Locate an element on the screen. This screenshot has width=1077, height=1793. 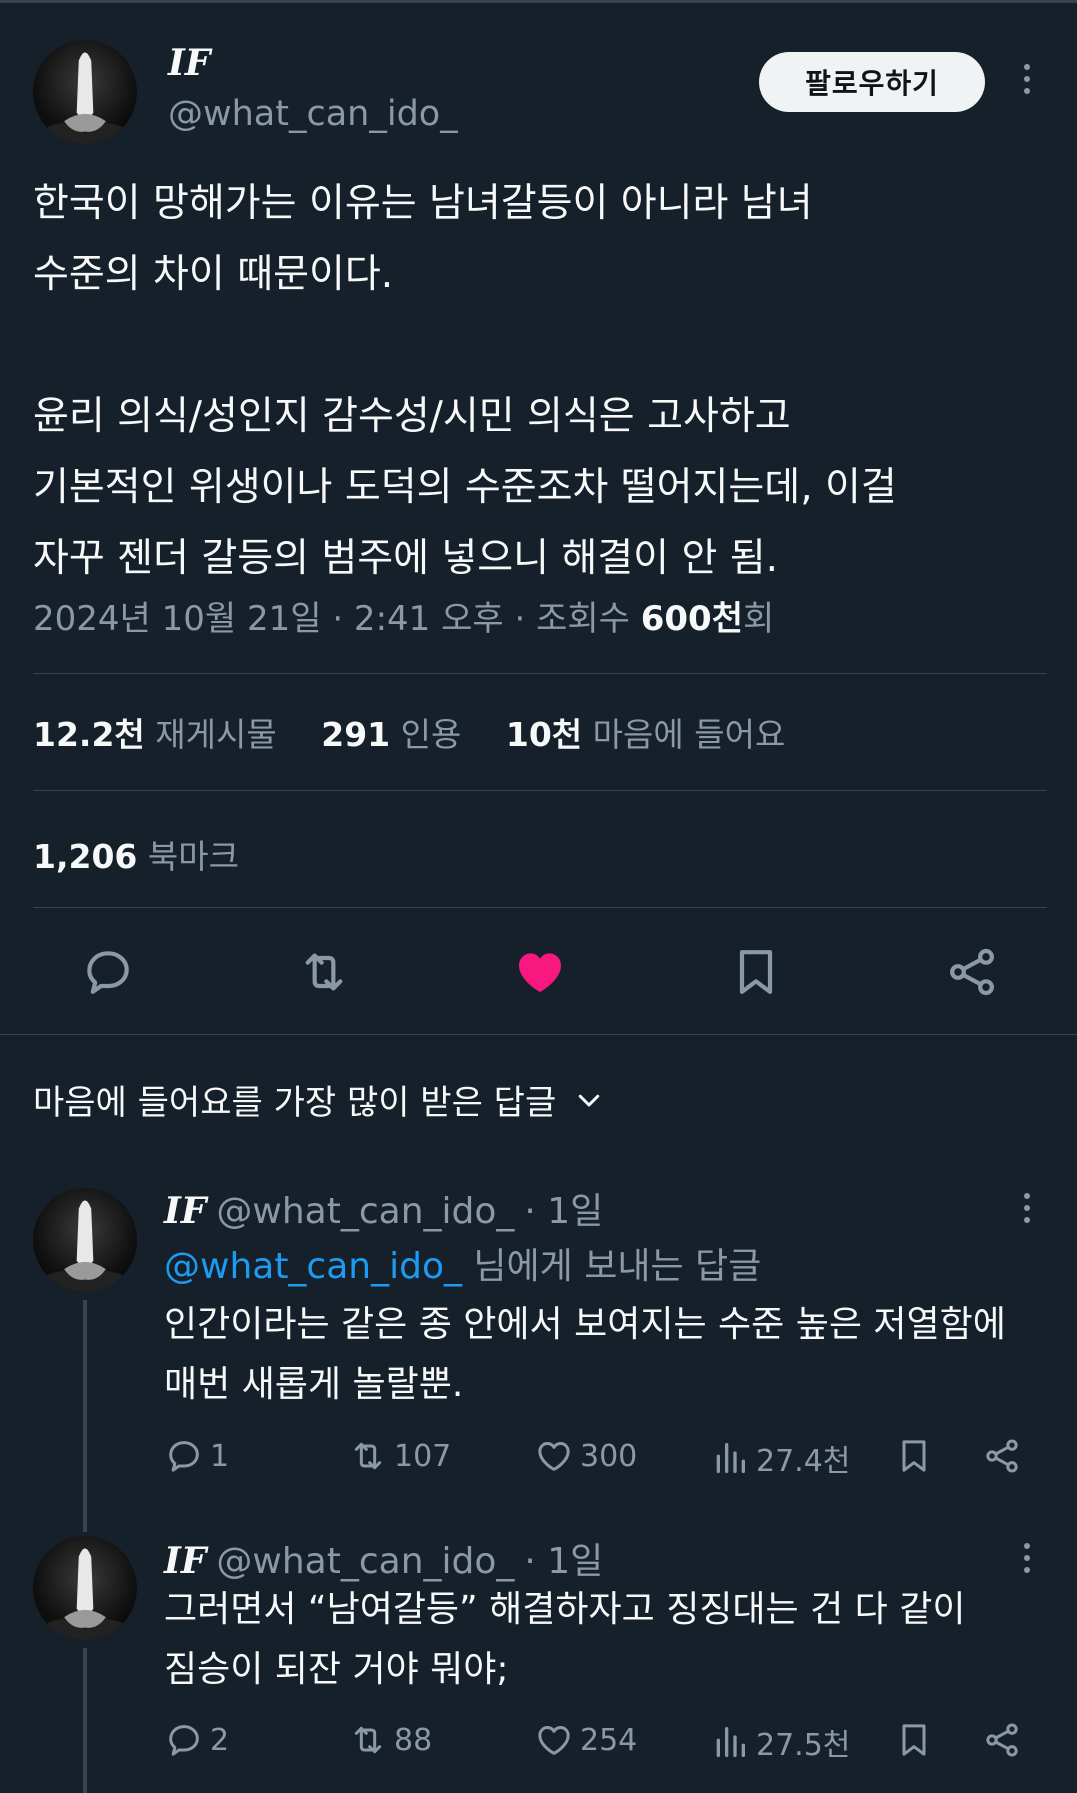
engagement-stats: 12.2천 재게시물 291 인용 10천 마음에 들어요 is located at coordinates (426, 732).